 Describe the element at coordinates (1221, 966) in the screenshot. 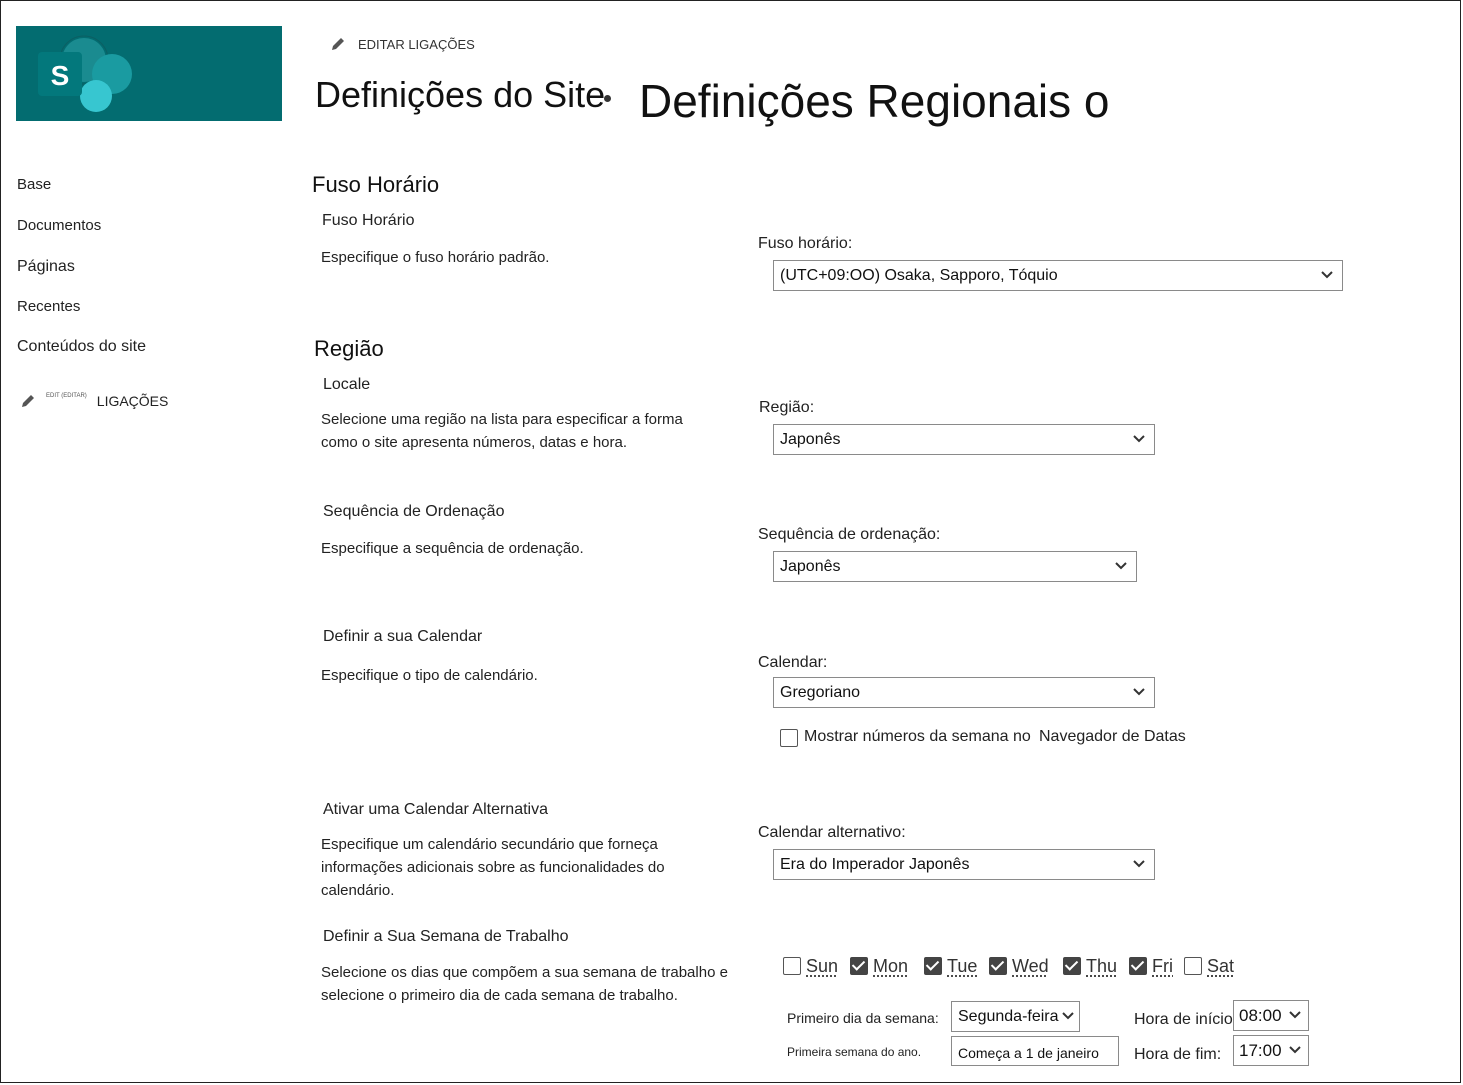

I see `day-label-sat: Sat` at that location.